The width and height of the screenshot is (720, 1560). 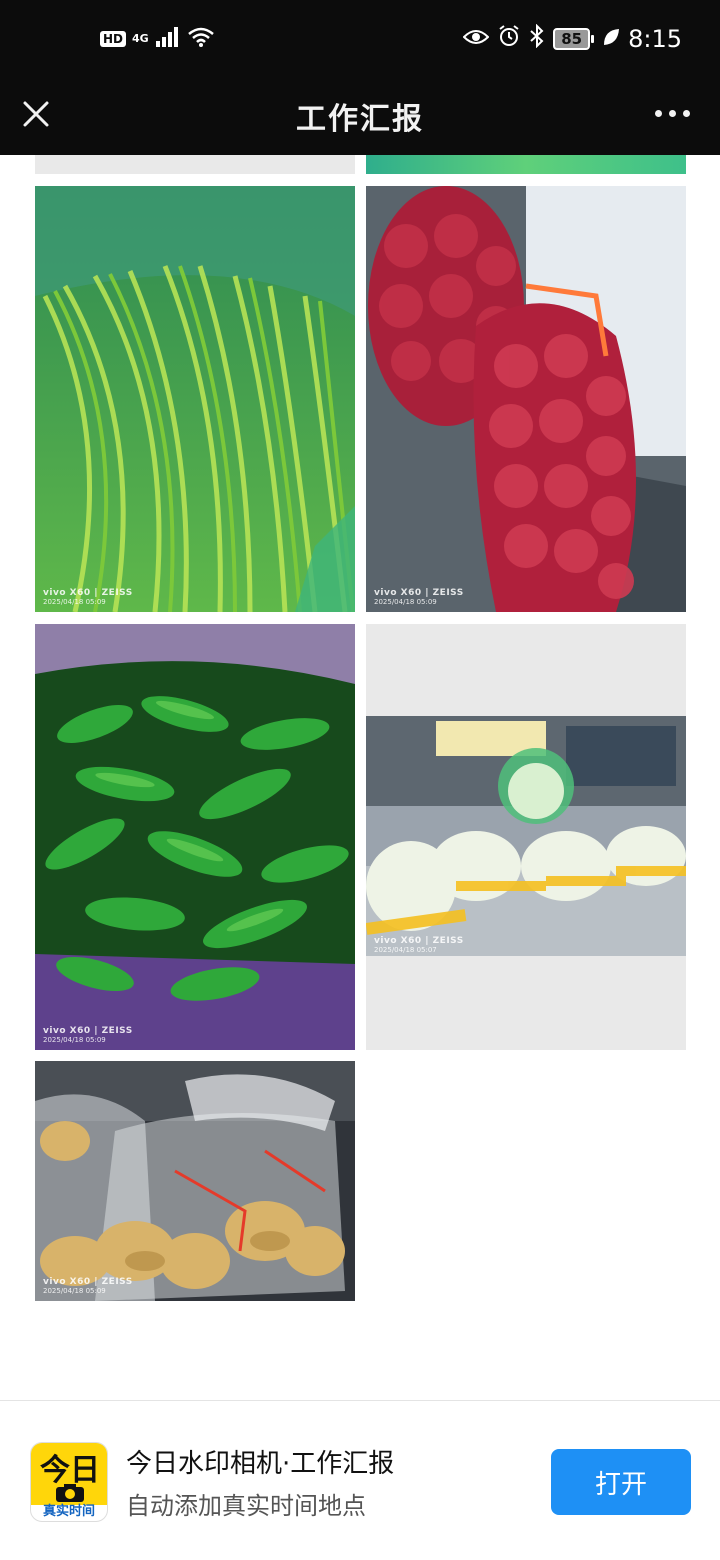 I want to click on ginger-image, so click(x=195, y=1181).